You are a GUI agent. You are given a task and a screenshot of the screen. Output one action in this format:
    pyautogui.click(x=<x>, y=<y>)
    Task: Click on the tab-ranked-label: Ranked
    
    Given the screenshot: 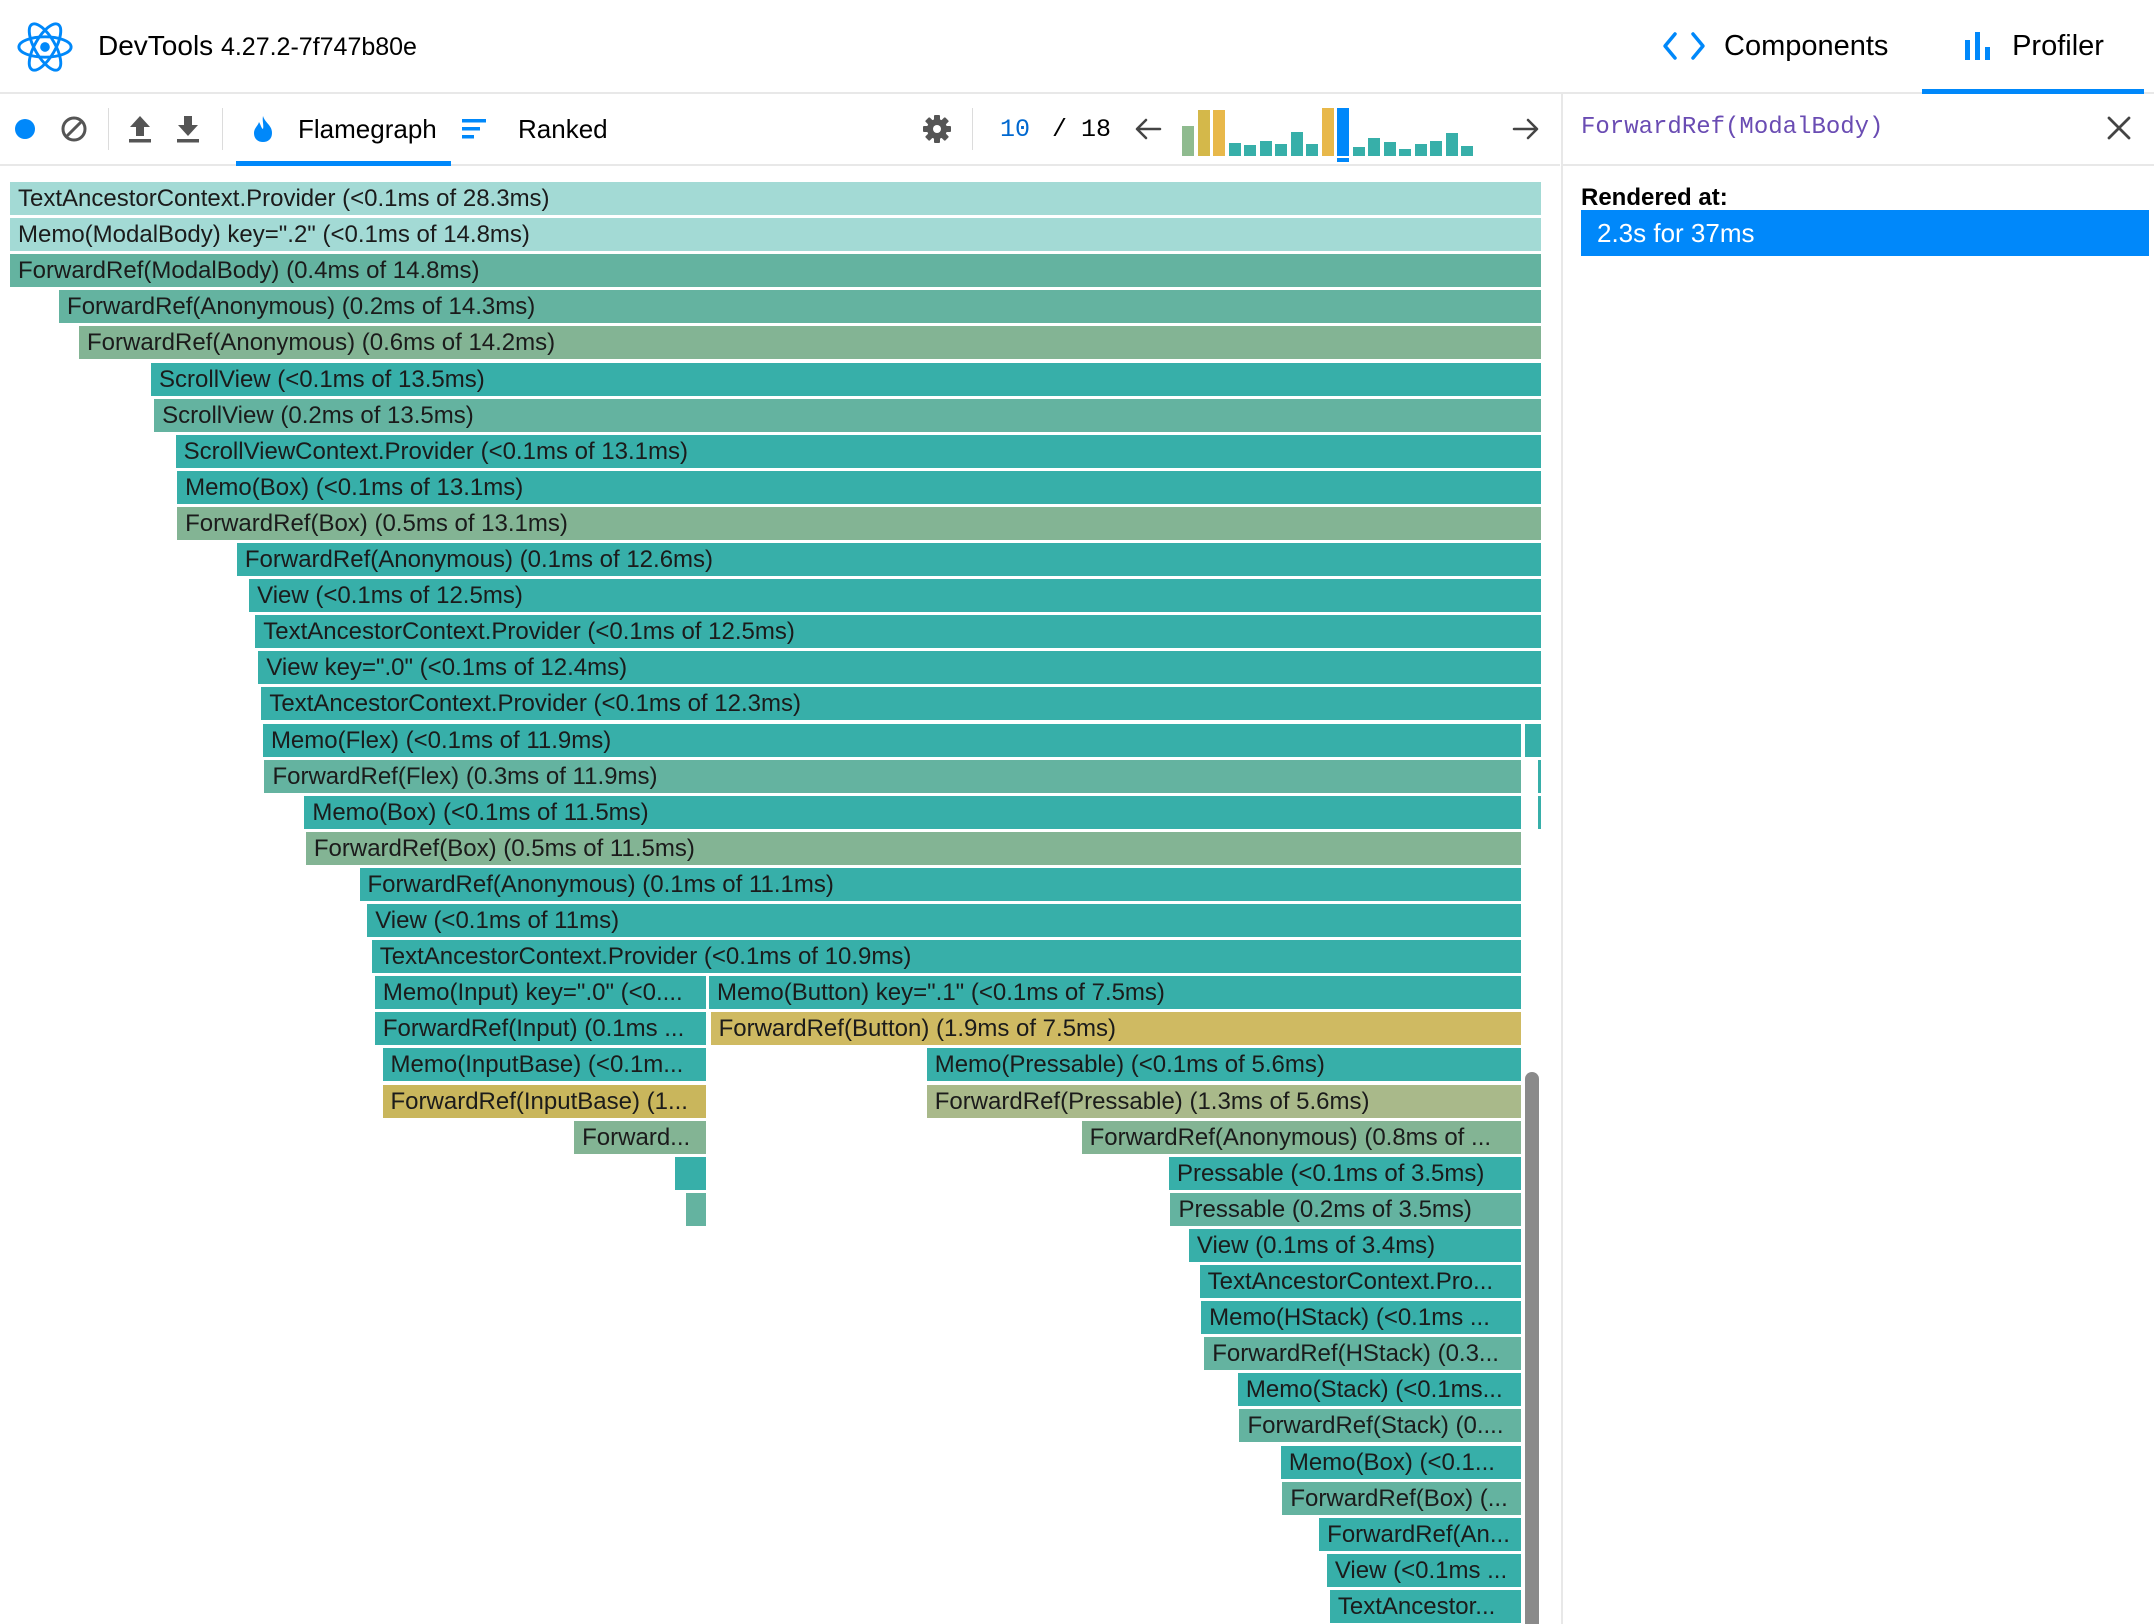 What is the action you would take?
    pyautogui.click(x=563, y=128)
    